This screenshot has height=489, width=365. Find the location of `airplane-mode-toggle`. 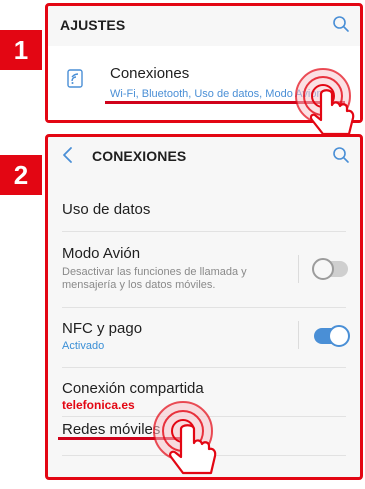

airplane-mode-toggle is located at coordinates (330, 269).